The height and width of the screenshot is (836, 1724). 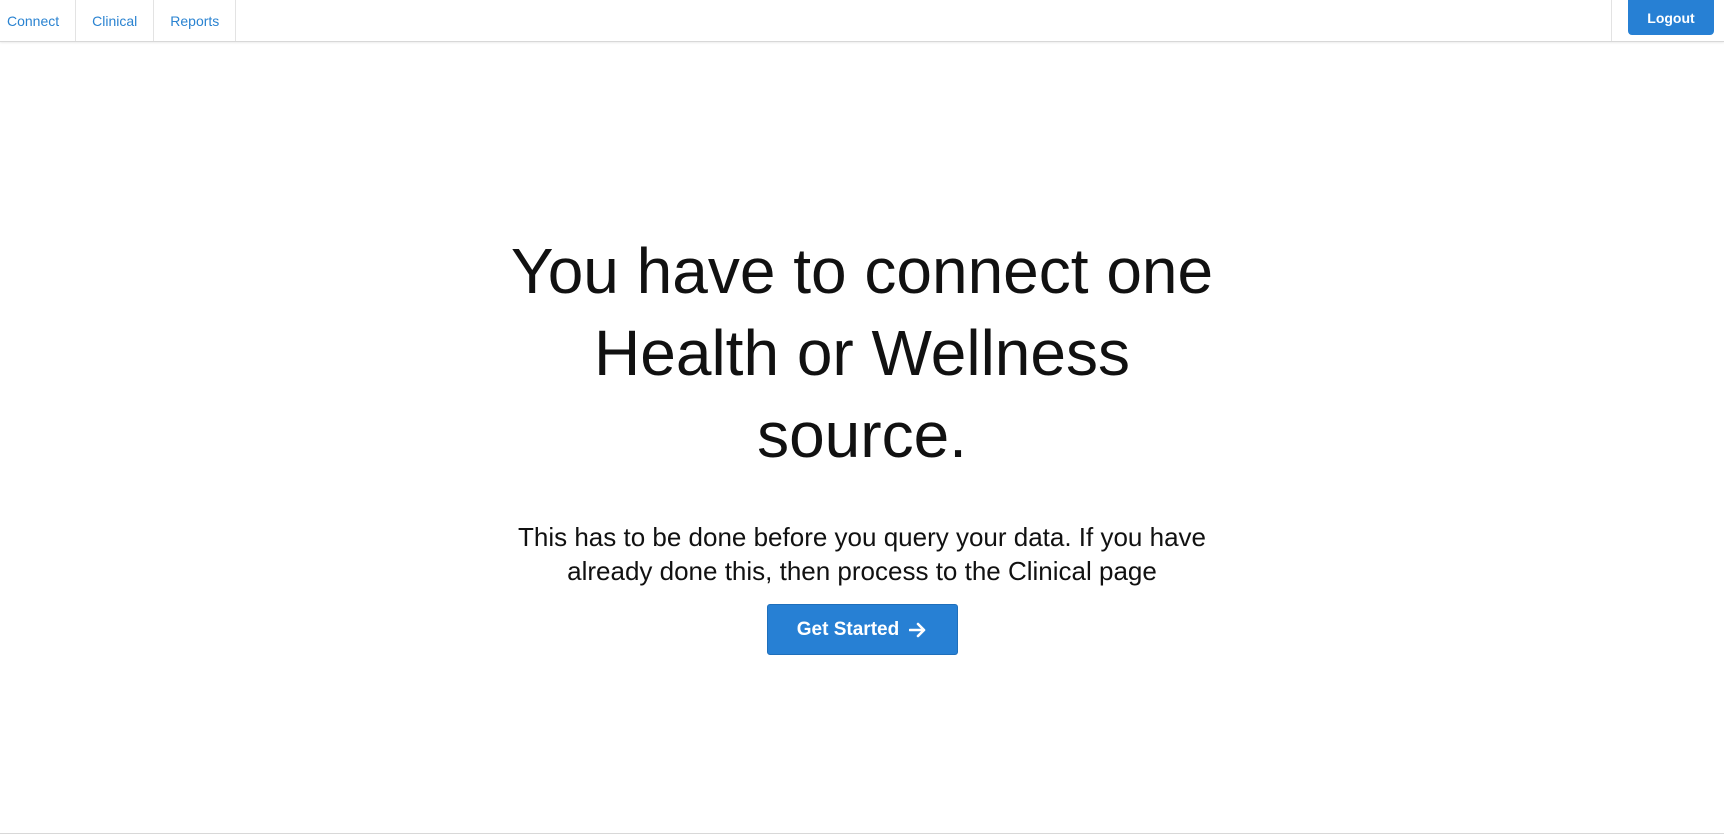 I want to click on nav-item-label: Clinical, so click(x=115, y=20).